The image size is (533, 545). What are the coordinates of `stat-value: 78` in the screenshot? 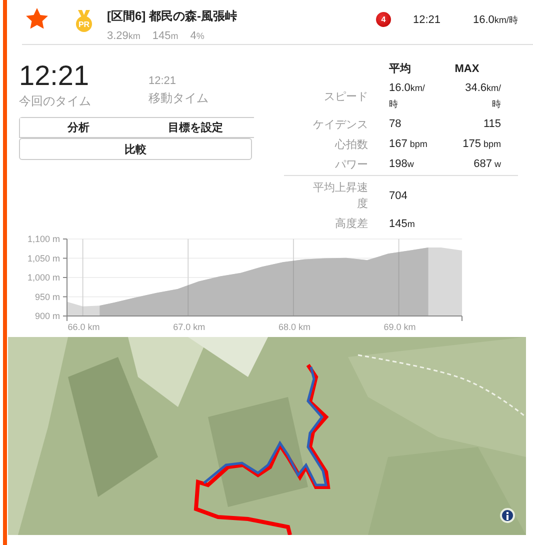 It's located at (395, 124).